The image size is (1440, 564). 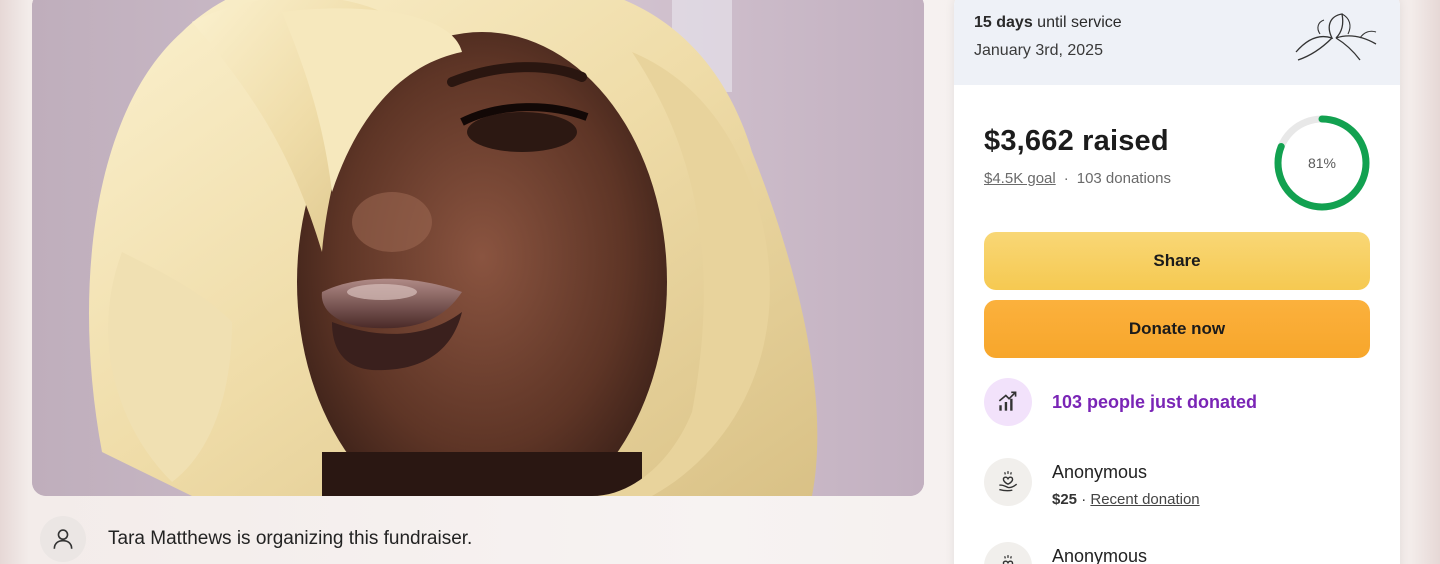 What do you see at coordinates (1177, 261) in the screenshot?
I see `share-button: Share` at bounding box center [1177, 261].